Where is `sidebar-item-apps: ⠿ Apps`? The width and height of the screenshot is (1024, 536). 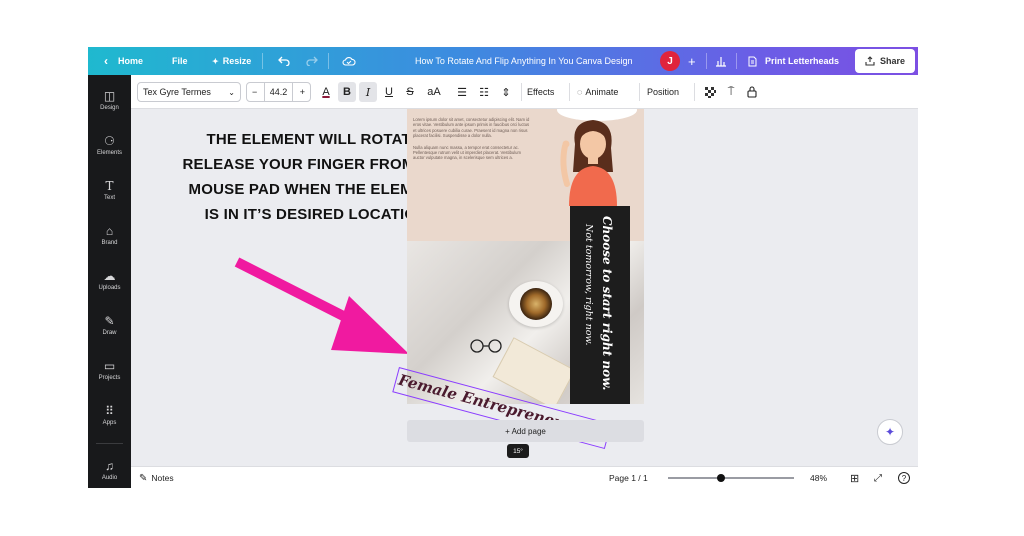
sidebar-item-apps: ⠿ Apps is located at coordinates (109, 415).